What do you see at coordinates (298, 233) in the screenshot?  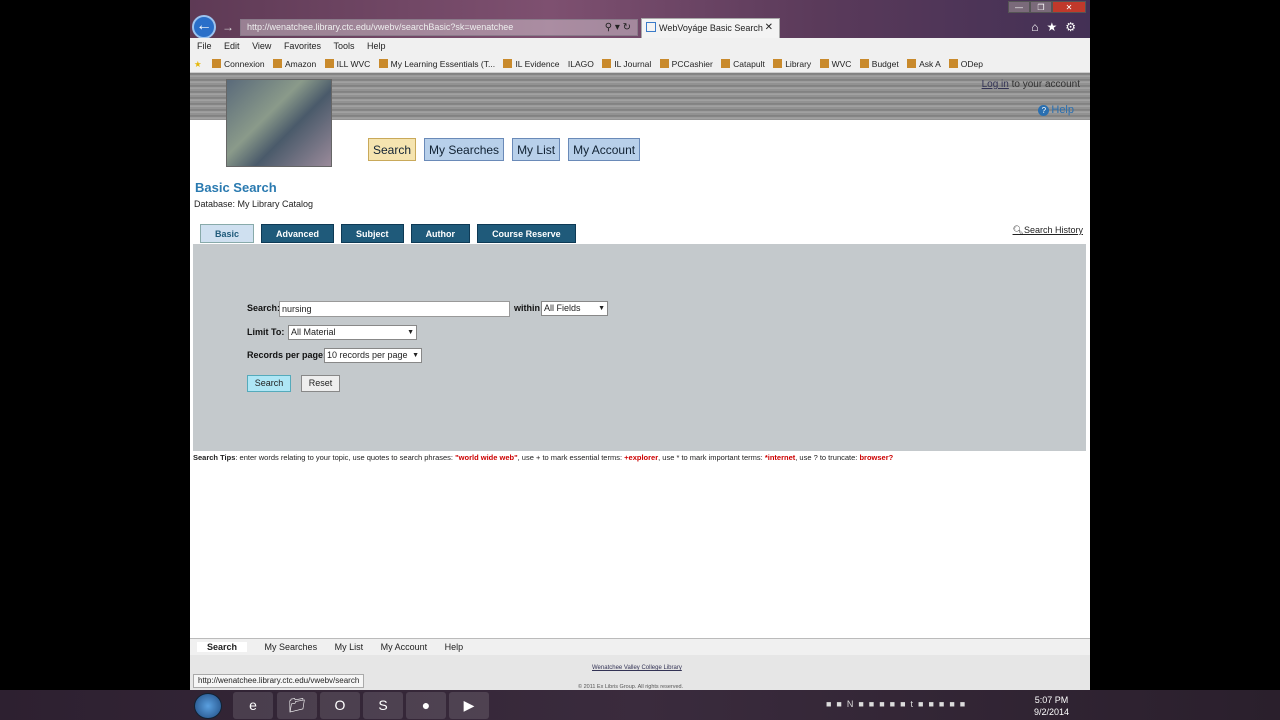 I see `tab-advanced: Advanced` at bounding box center [298, 233].